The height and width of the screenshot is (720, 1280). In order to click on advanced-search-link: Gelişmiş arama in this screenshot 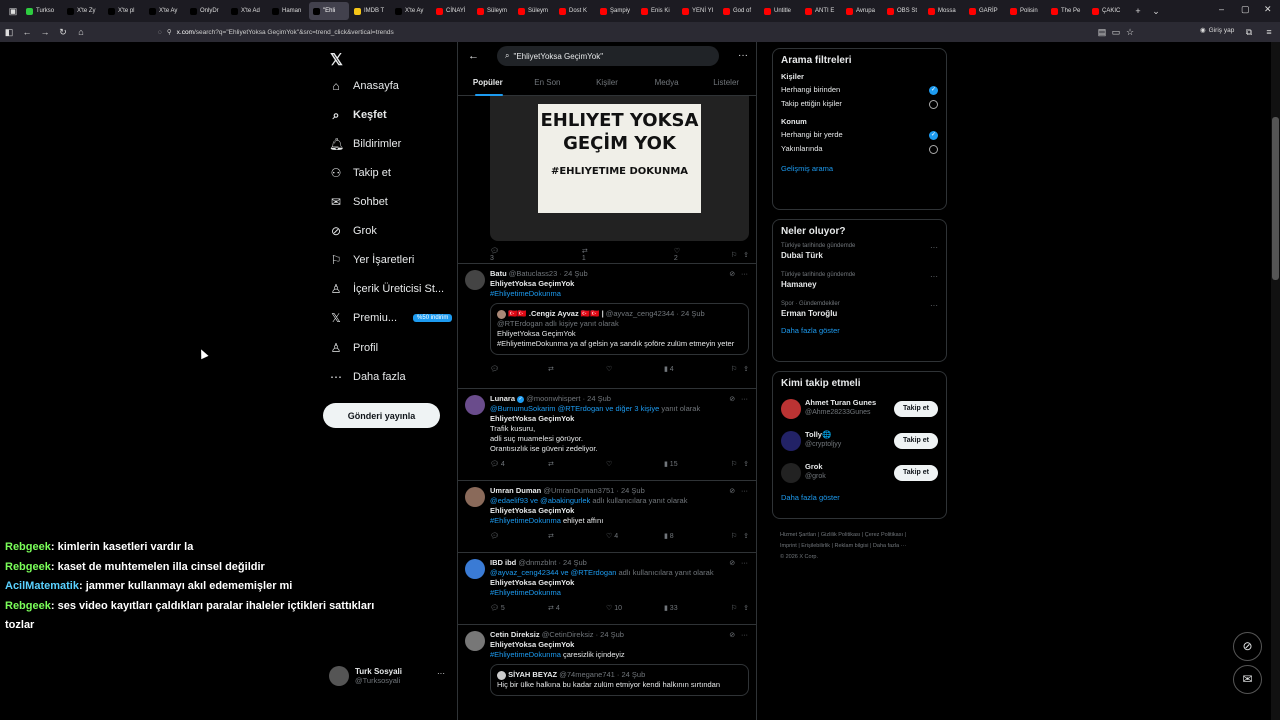, I will do `click(859, 168)`.